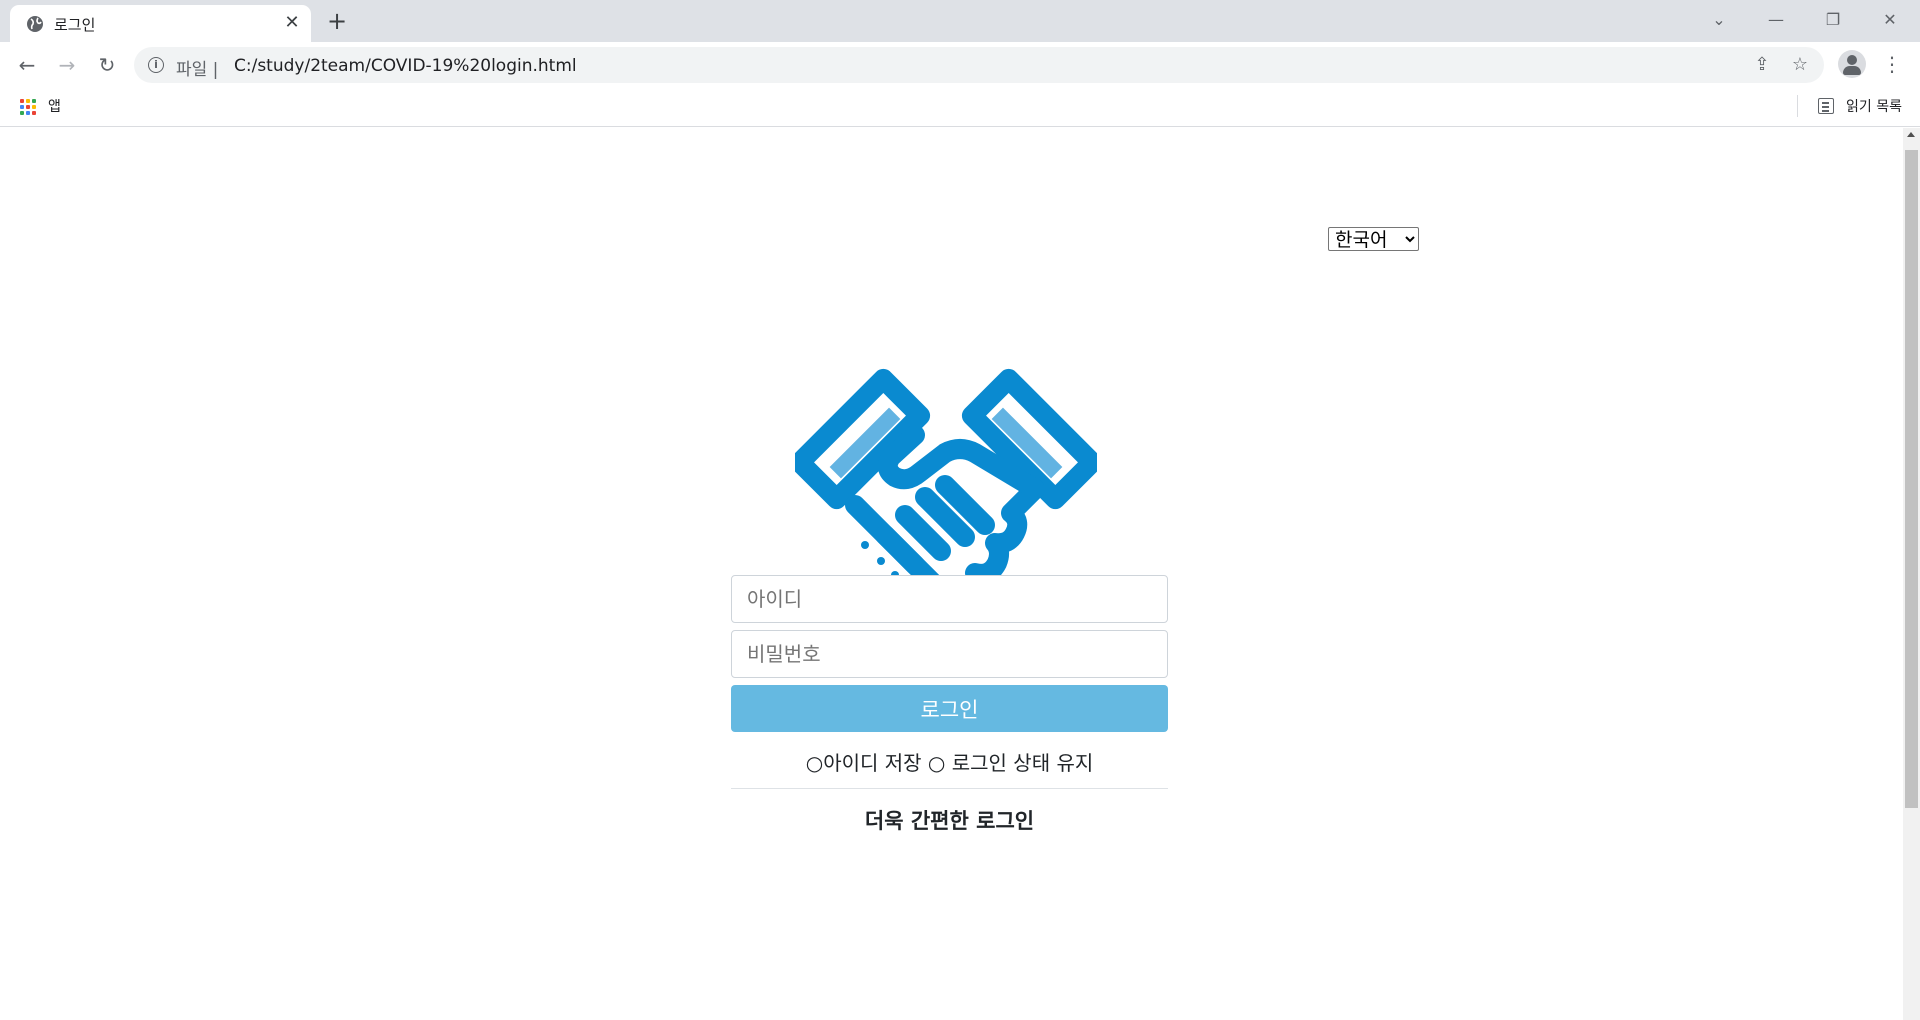 The width and height of the screenshot is (1920, 1020). What do you see at coordinates (1911, 134) in the screenshot?
I see `scroll-up-icon` at bounding box center [1911, 134].